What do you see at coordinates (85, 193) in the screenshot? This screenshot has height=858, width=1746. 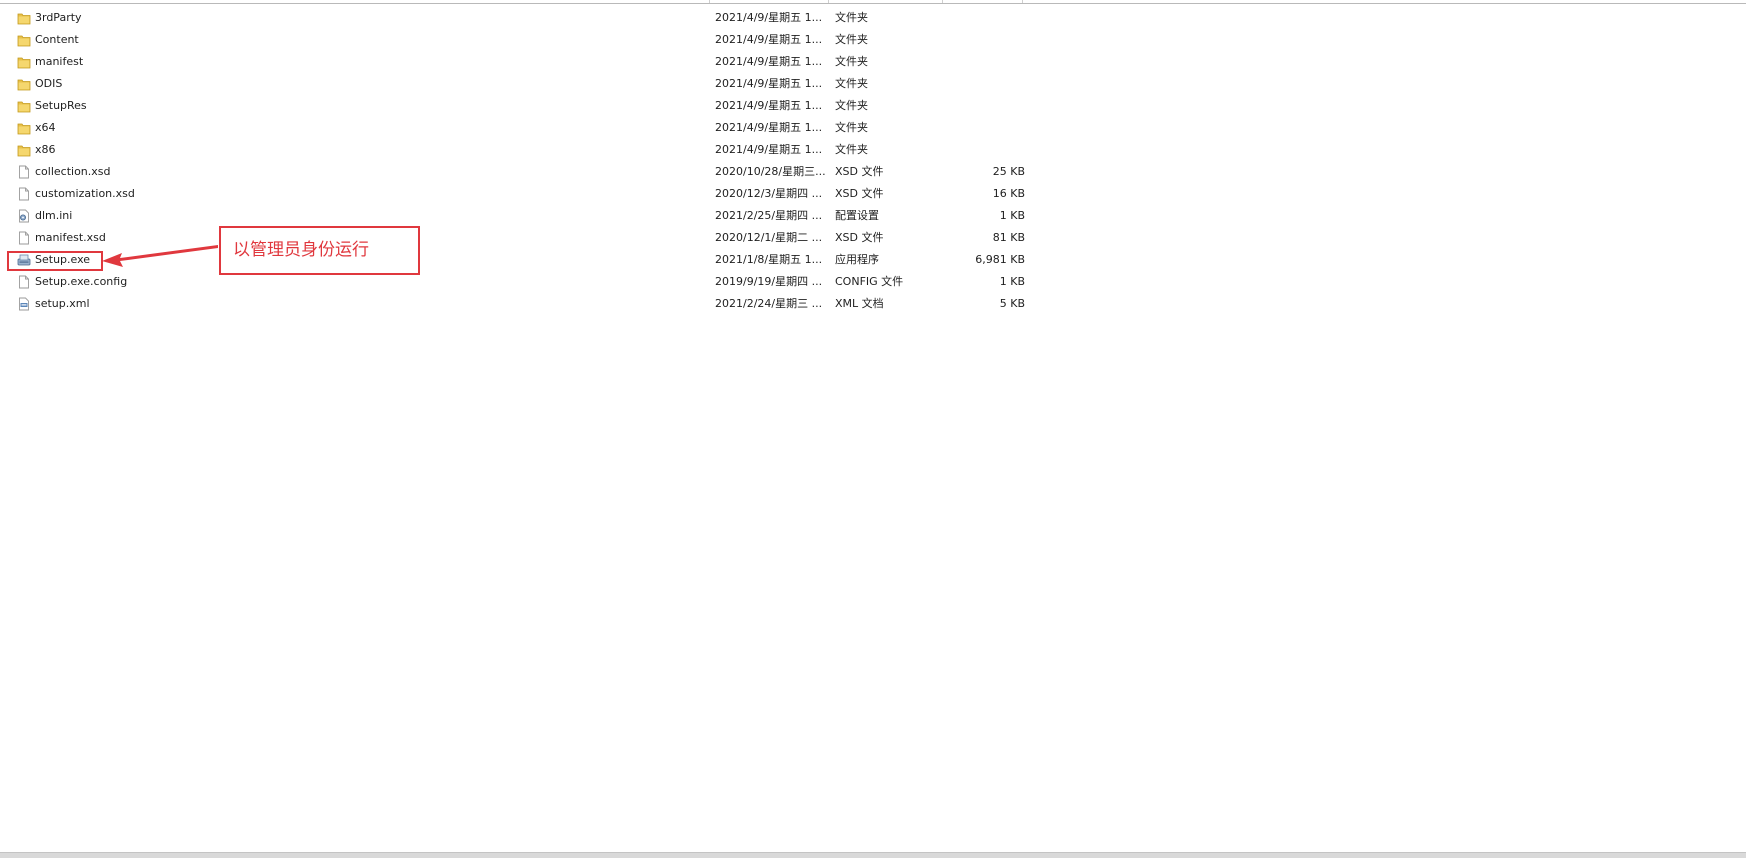 I see `file-name: customization.xsd` at bounding box center [85, 193].